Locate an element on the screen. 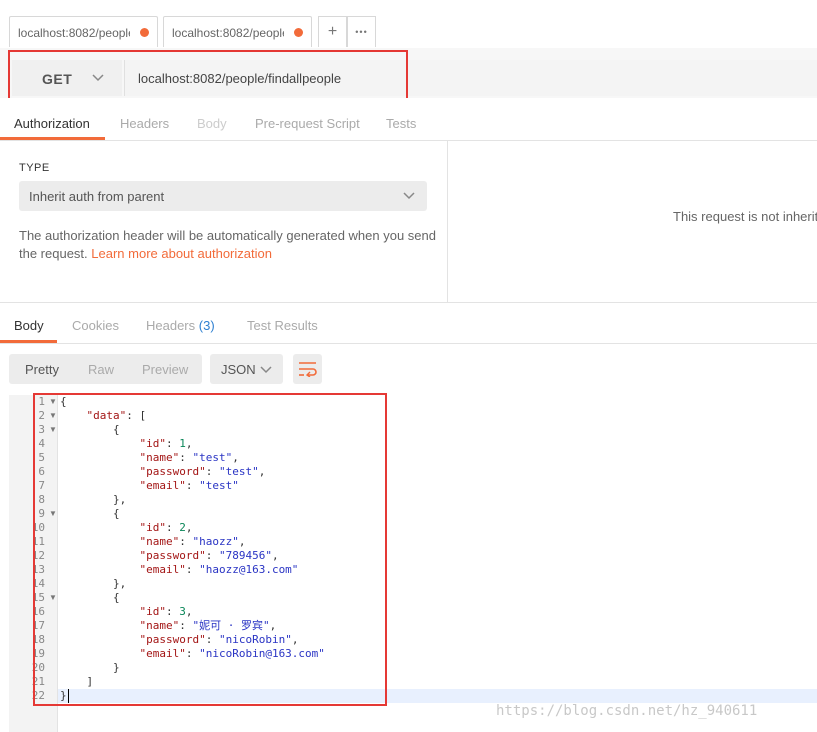 The image size is (817, 732). more-tabs-button: ••• is located at coordinates (361, 31).